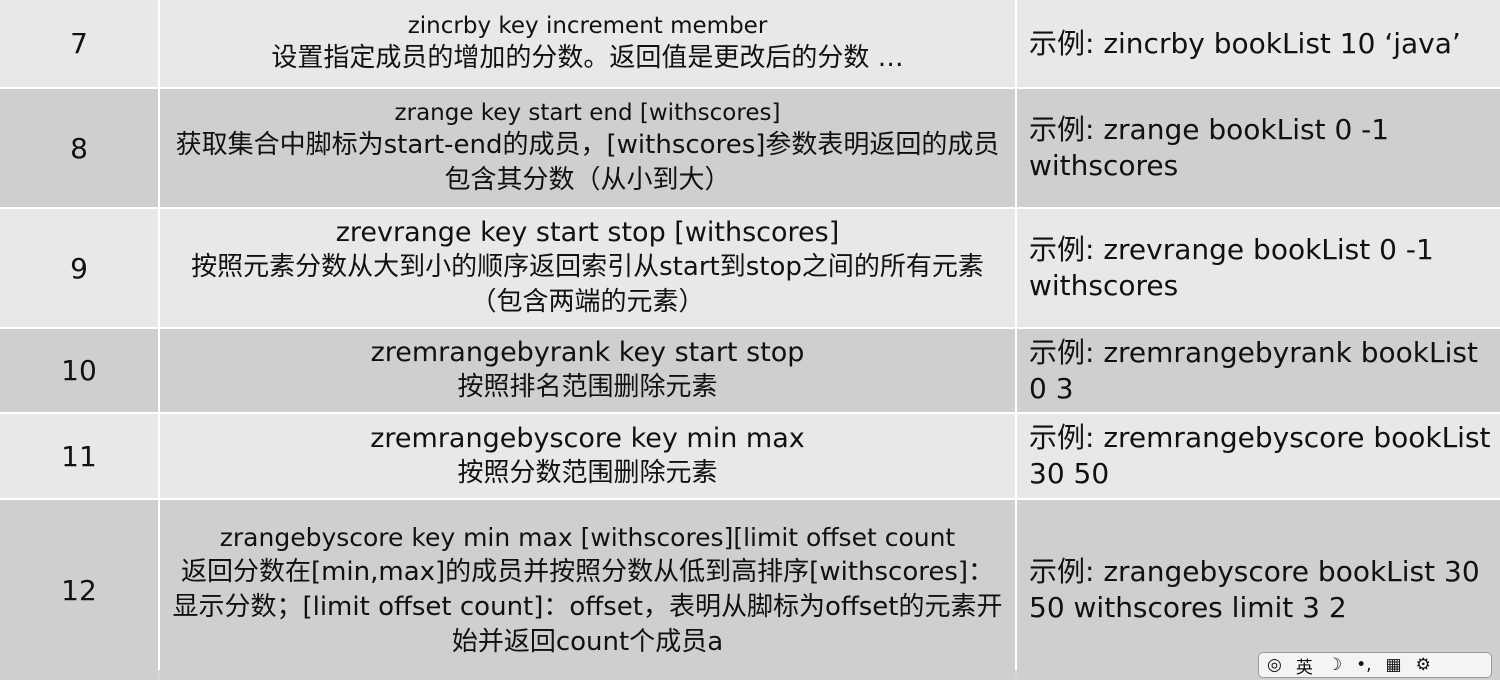 The width and height of the screenshot is (1500, 680). I want to click on command-description: 按照分数范围删除元素, so click(587, 472).